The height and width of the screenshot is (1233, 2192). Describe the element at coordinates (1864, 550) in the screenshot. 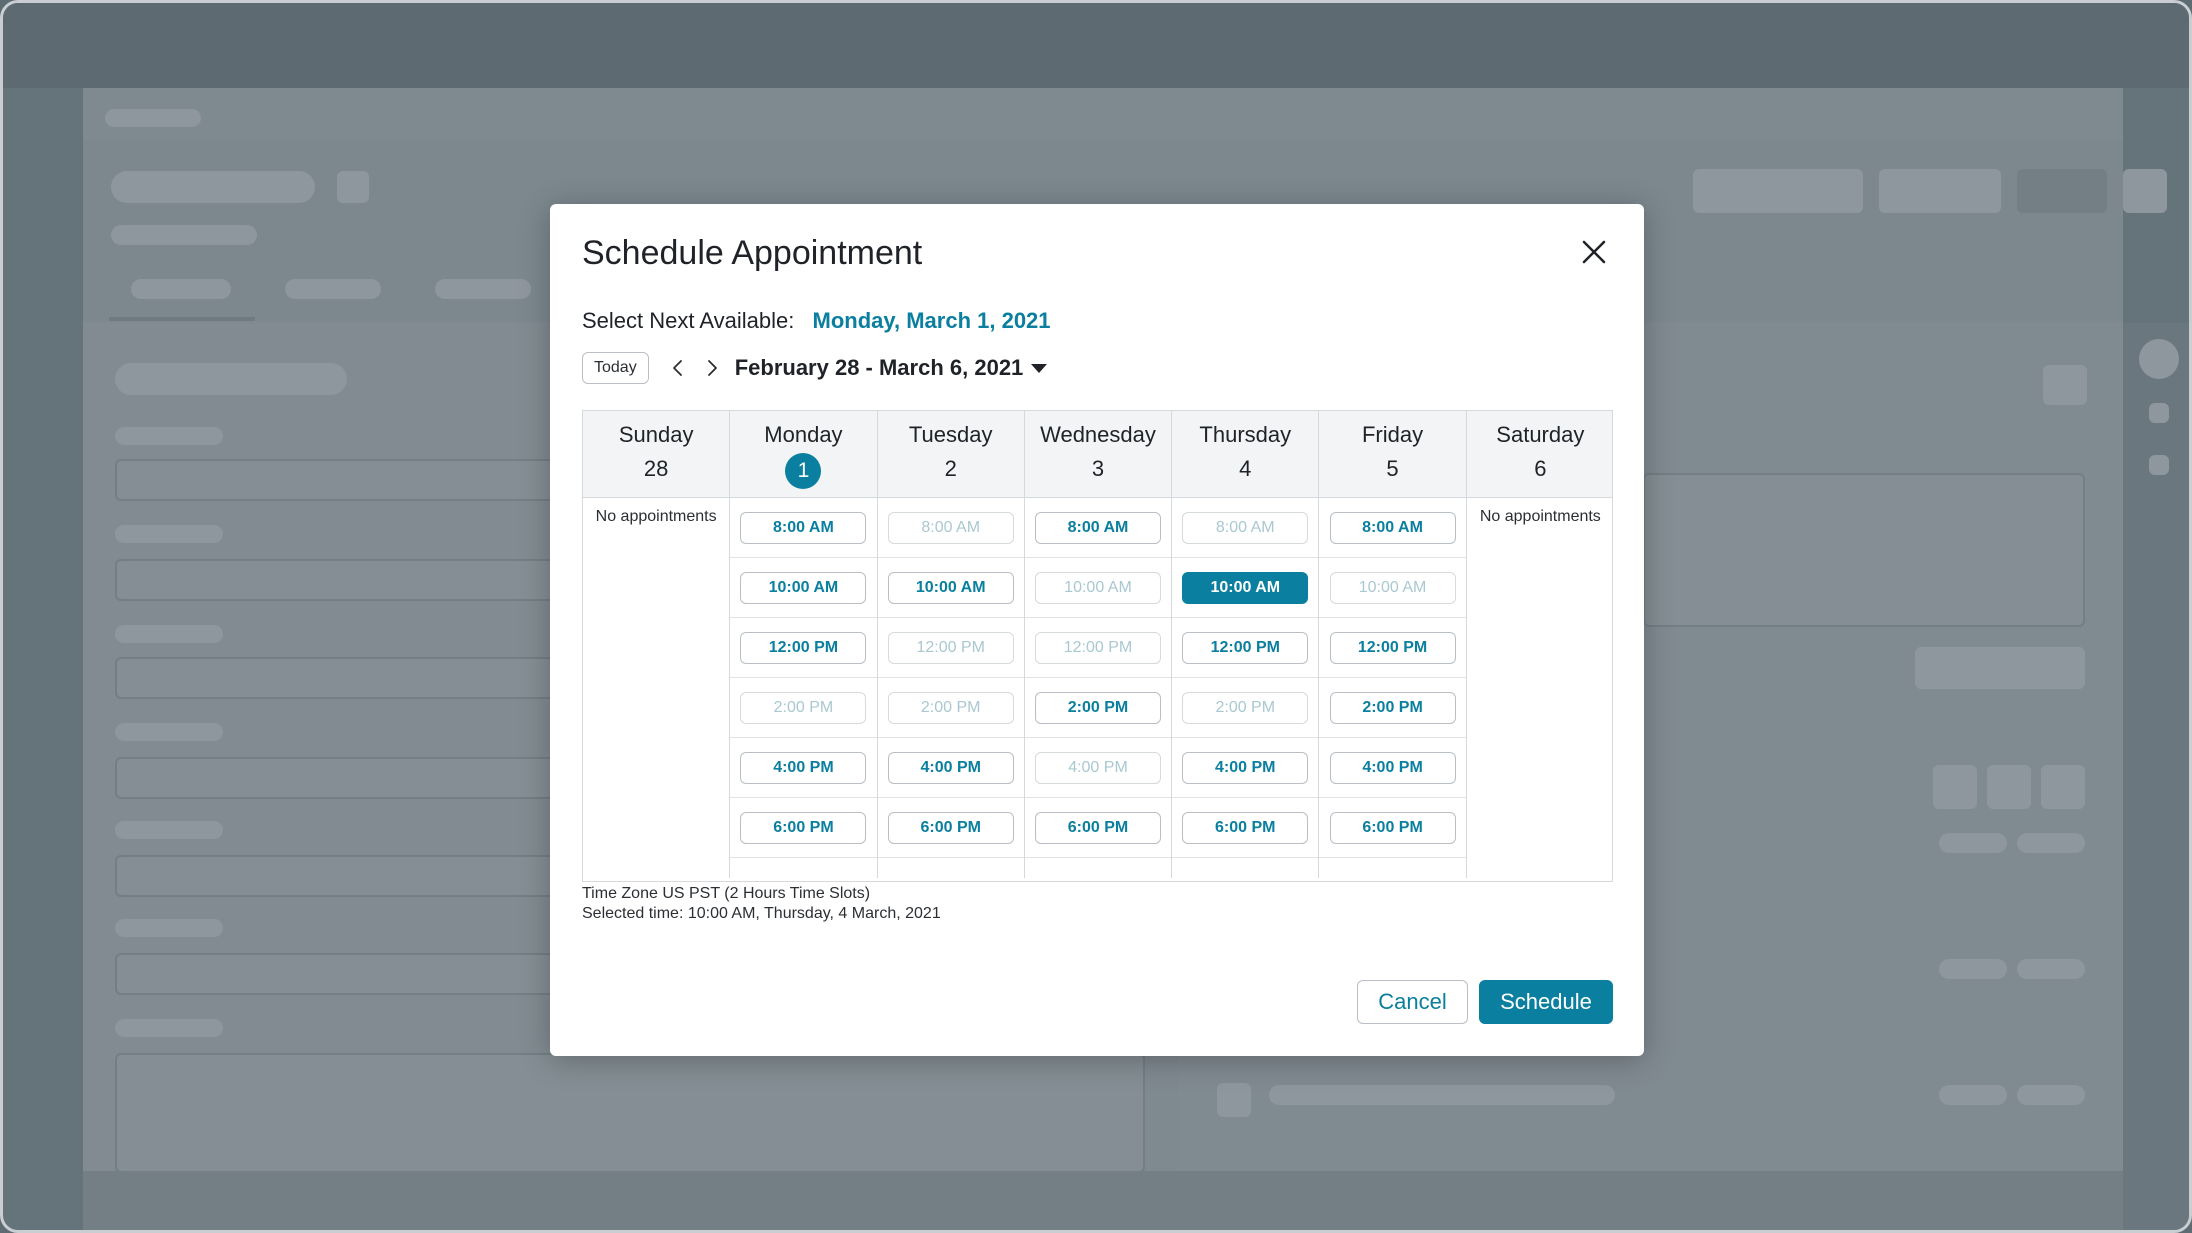

I see `right-field-placeholder` at that location.